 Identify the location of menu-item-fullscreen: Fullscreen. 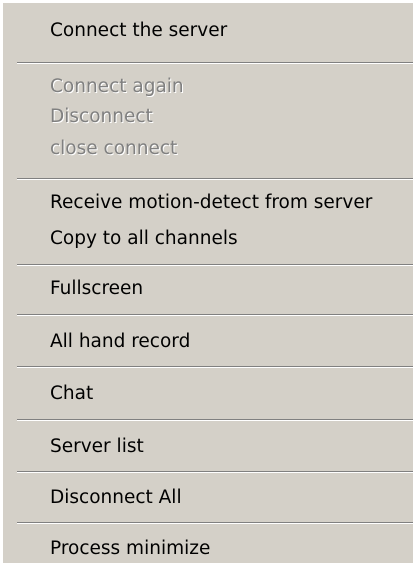
(96, 289).